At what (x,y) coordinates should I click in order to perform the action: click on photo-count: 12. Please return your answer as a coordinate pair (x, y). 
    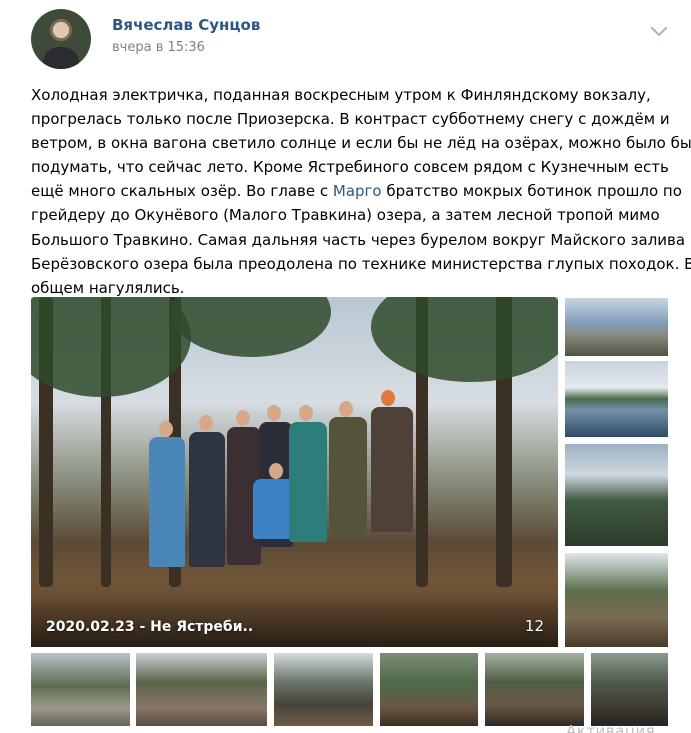
    Looking at the image, I should click on (534, 626).